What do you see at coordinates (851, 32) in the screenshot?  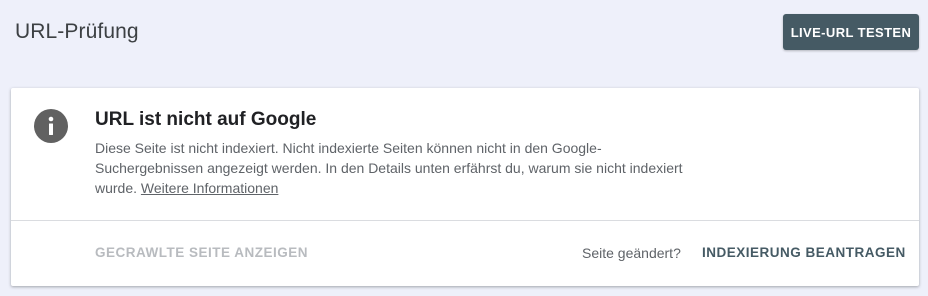 I see `test-live-url-button: LIVE-URL TESTEN` at bounding box center [851, 32].